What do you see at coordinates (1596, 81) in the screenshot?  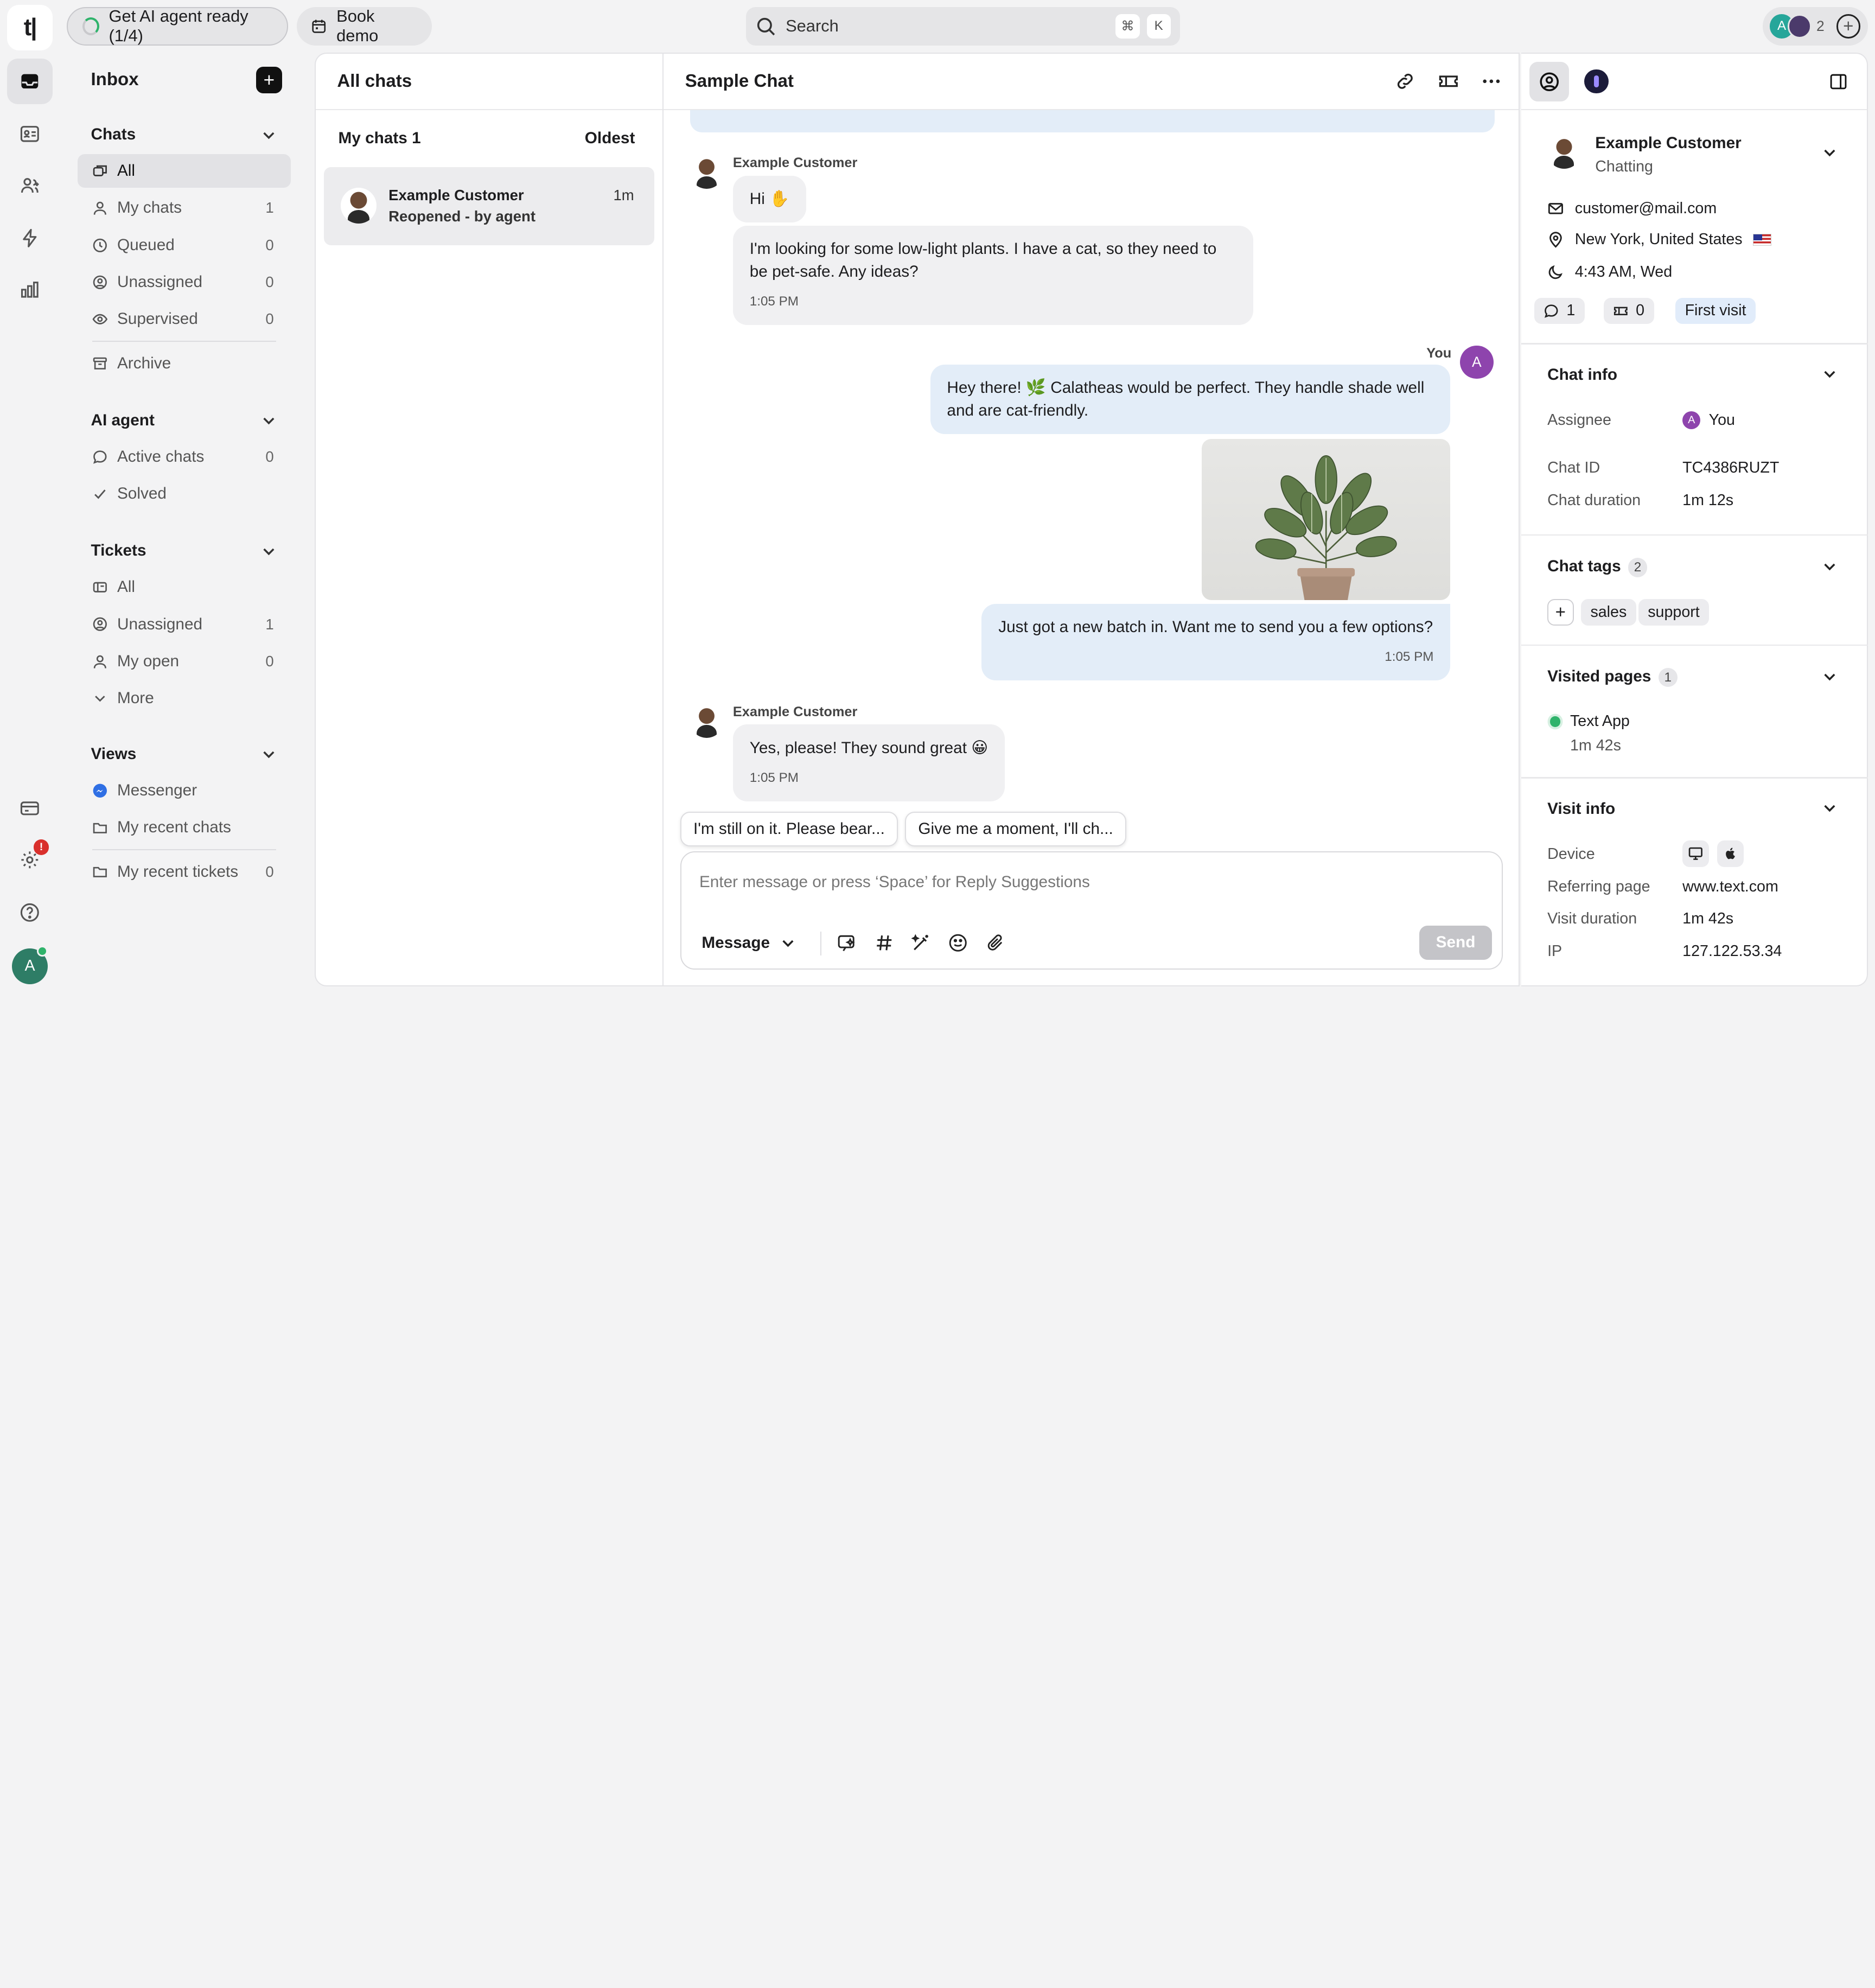 I see `tab-ai-copilot` at bounding box center [1596, 81].